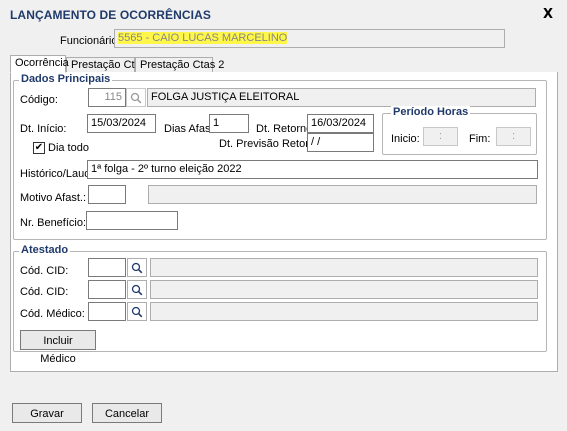 The height and width of the screenshot is (431, 567). I want to click on medico-label: Cód. Médico:, so click(52, 314).